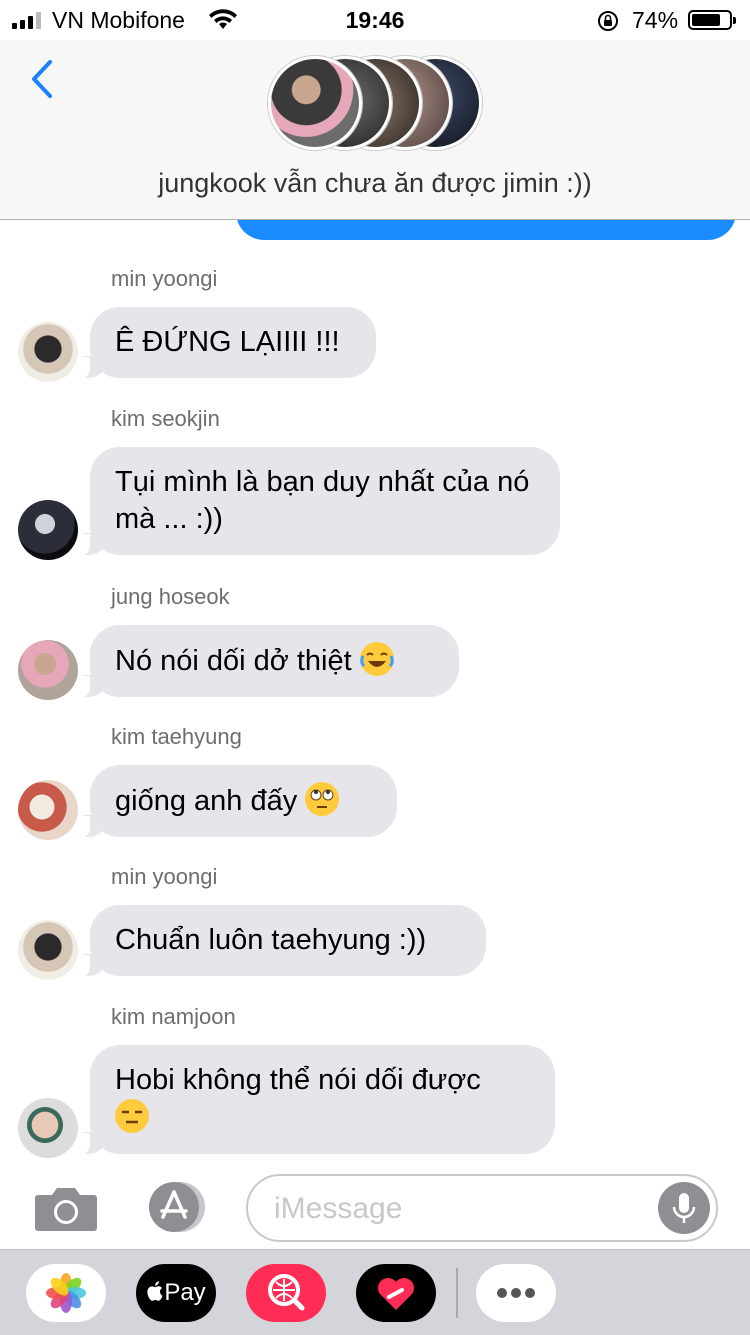  I want to click on apple-pay-label: Pay, so click(185, 1292).